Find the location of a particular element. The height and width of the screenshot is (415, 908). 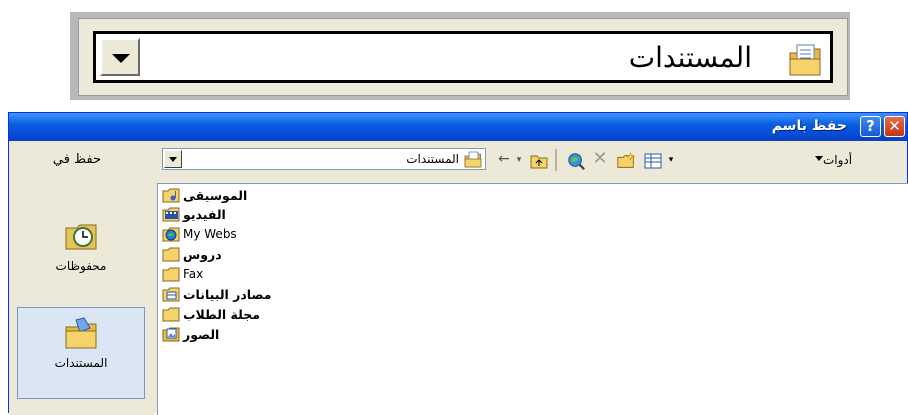

item-name: الصور is located at coordinates (201, 334).